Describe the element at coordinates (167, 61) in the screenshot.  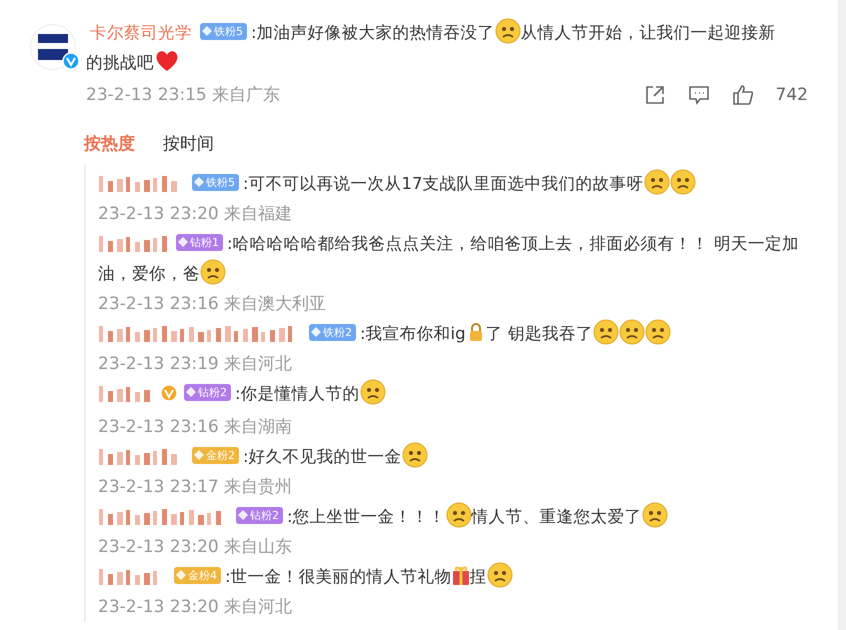
I see `heart-icon` at that location.